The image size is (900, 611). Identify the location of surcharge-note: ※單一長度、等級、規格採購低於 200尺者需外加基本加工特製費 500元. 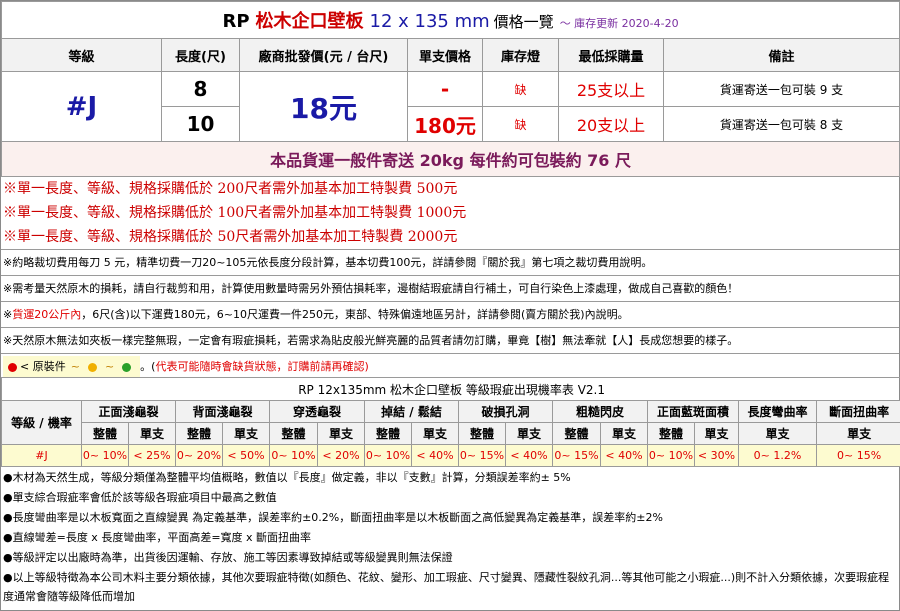
(230, 189).